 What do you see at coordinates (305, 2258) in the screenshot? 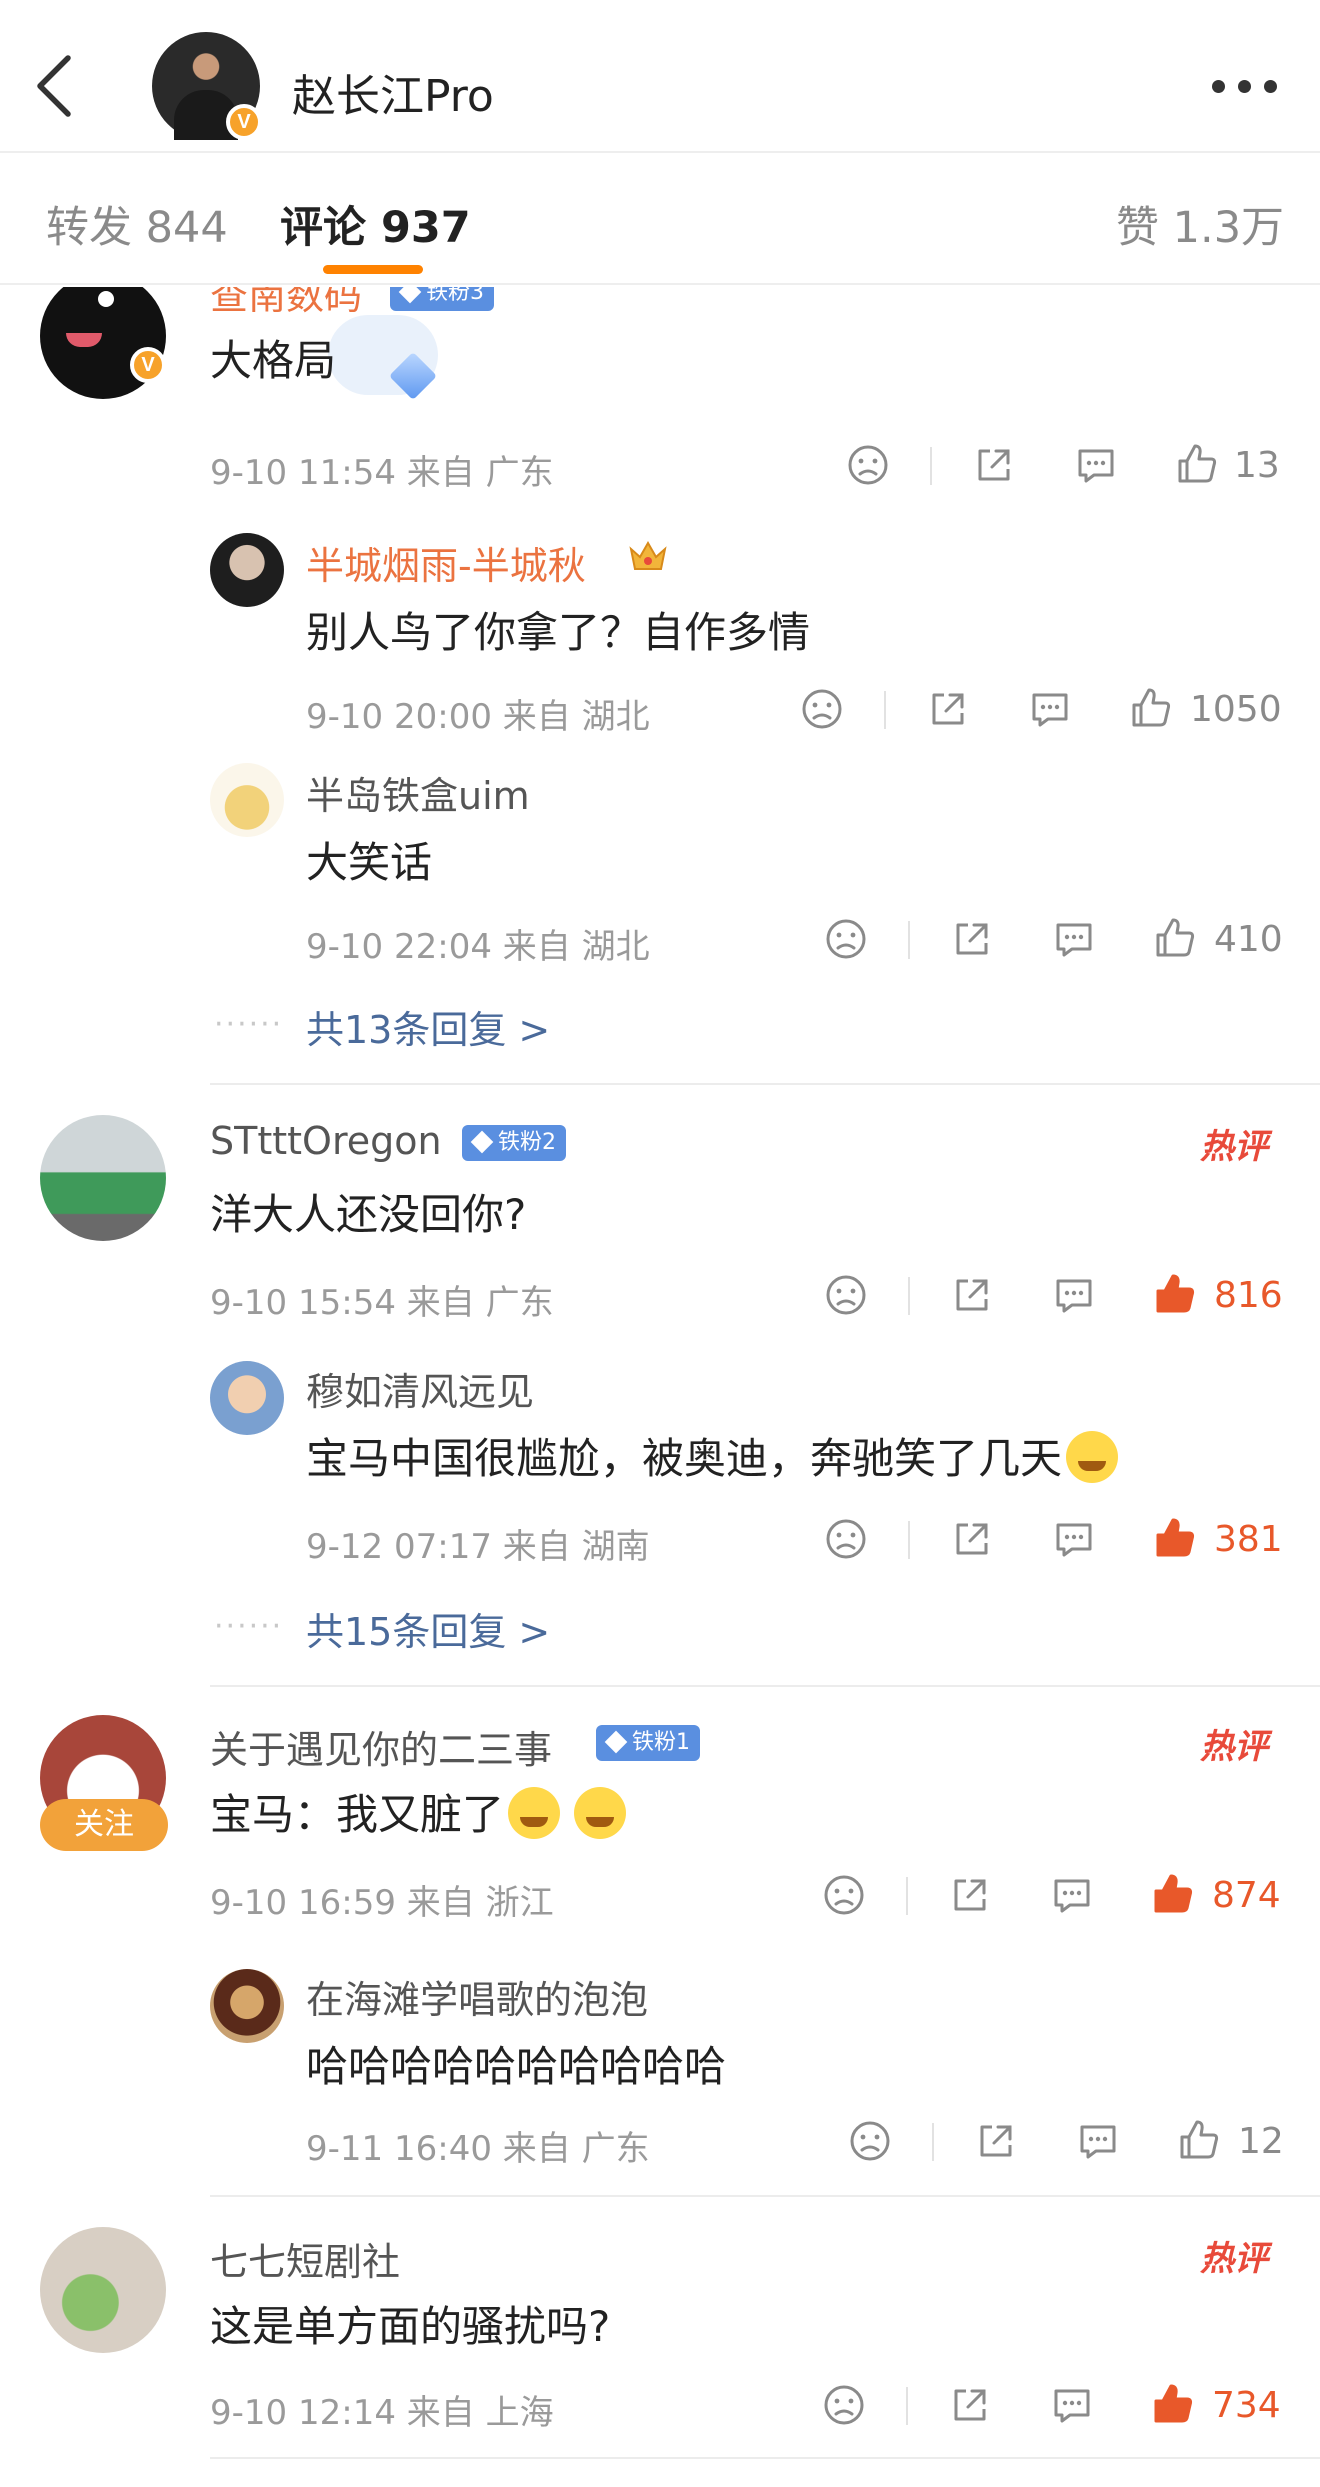
I see `comment-username: 七七短剧社` at bounding box center [305, 2258].